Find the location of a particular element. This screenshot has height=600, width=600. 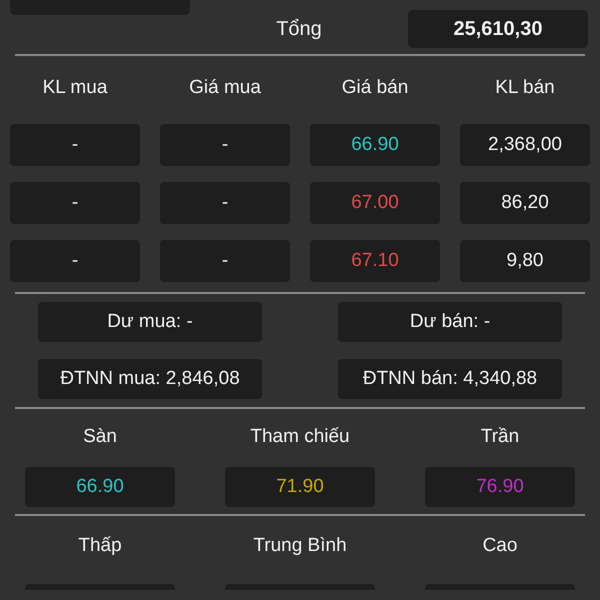

table-cell: 67.00 is located at coordinates (375, 203).